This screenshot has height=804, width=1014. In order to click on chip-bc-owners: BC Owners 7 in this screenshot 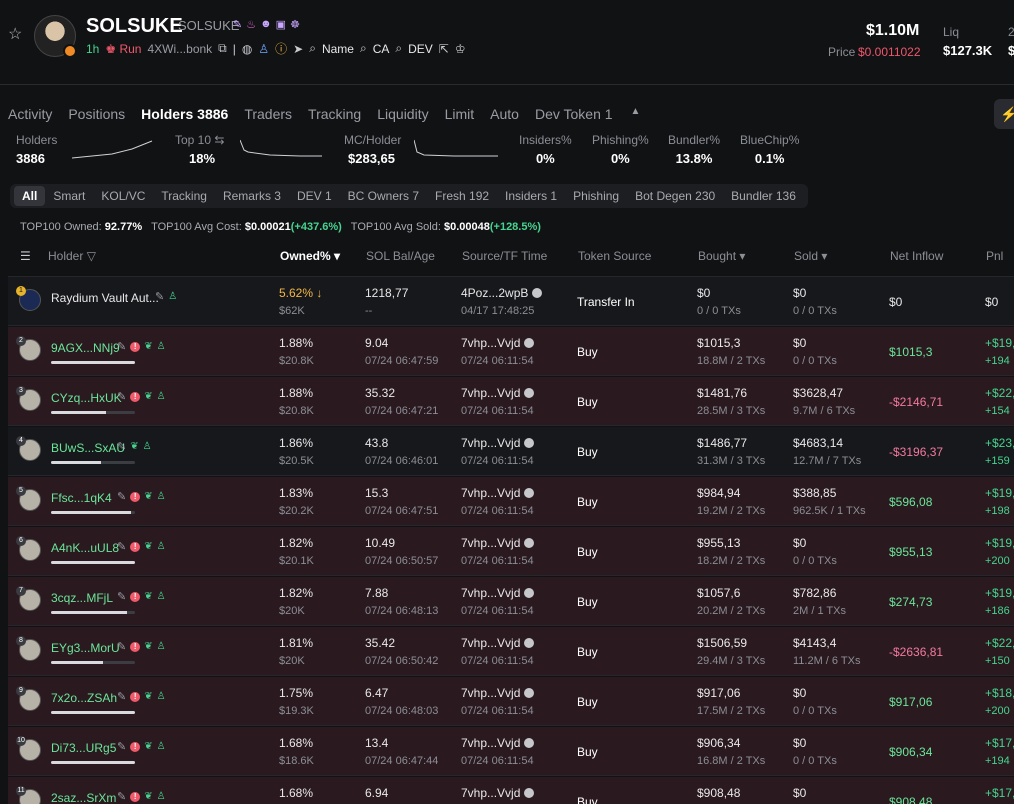, I will do `click(383, 196)`.